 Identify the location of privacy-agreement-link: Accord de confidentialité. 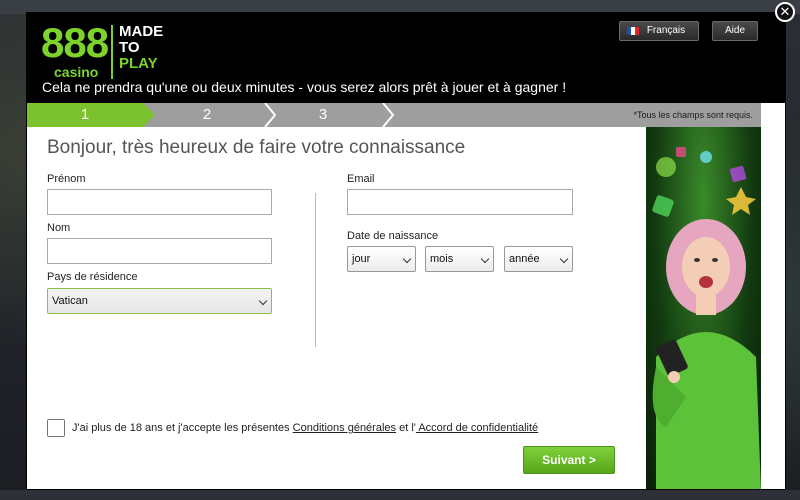
(477, 428).